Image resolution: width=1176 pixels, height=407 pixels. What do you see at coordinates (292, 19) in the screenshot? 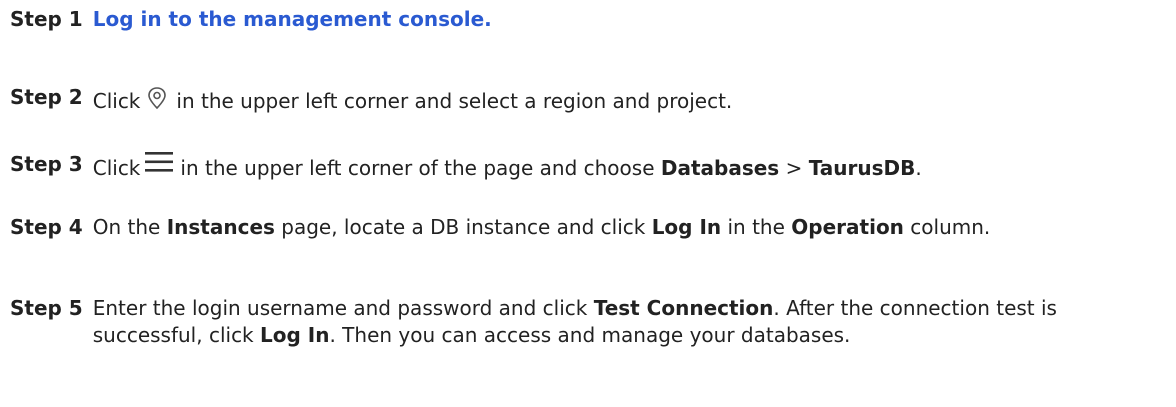
I see `management-console-link: Log in to the management console.` at bounding box center [292, 19].